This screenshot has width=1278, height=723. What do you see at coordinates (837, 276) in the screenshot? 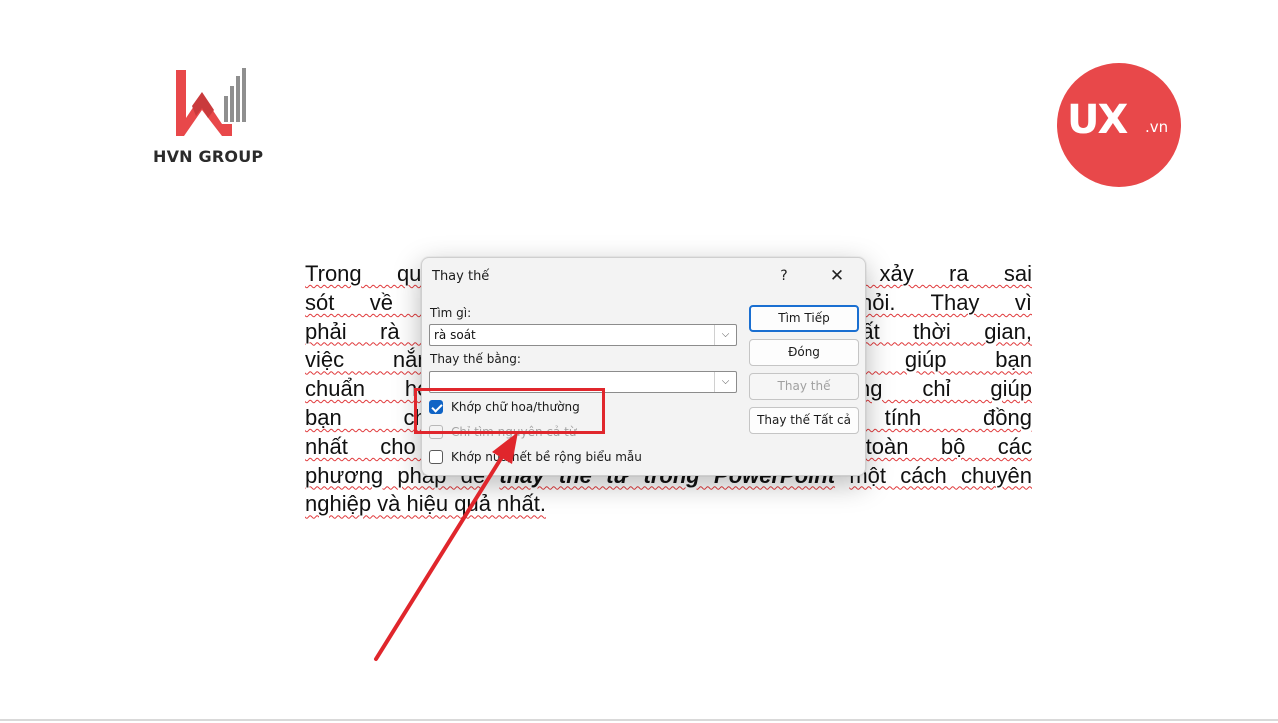
I see `close-icon: ✕` at bounding box center [837, 276].